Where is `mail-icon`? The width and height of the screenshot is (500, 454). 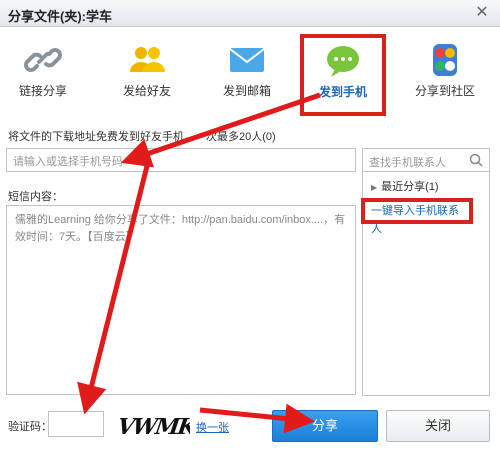 mail-icon is located at coordinates (247, 60).